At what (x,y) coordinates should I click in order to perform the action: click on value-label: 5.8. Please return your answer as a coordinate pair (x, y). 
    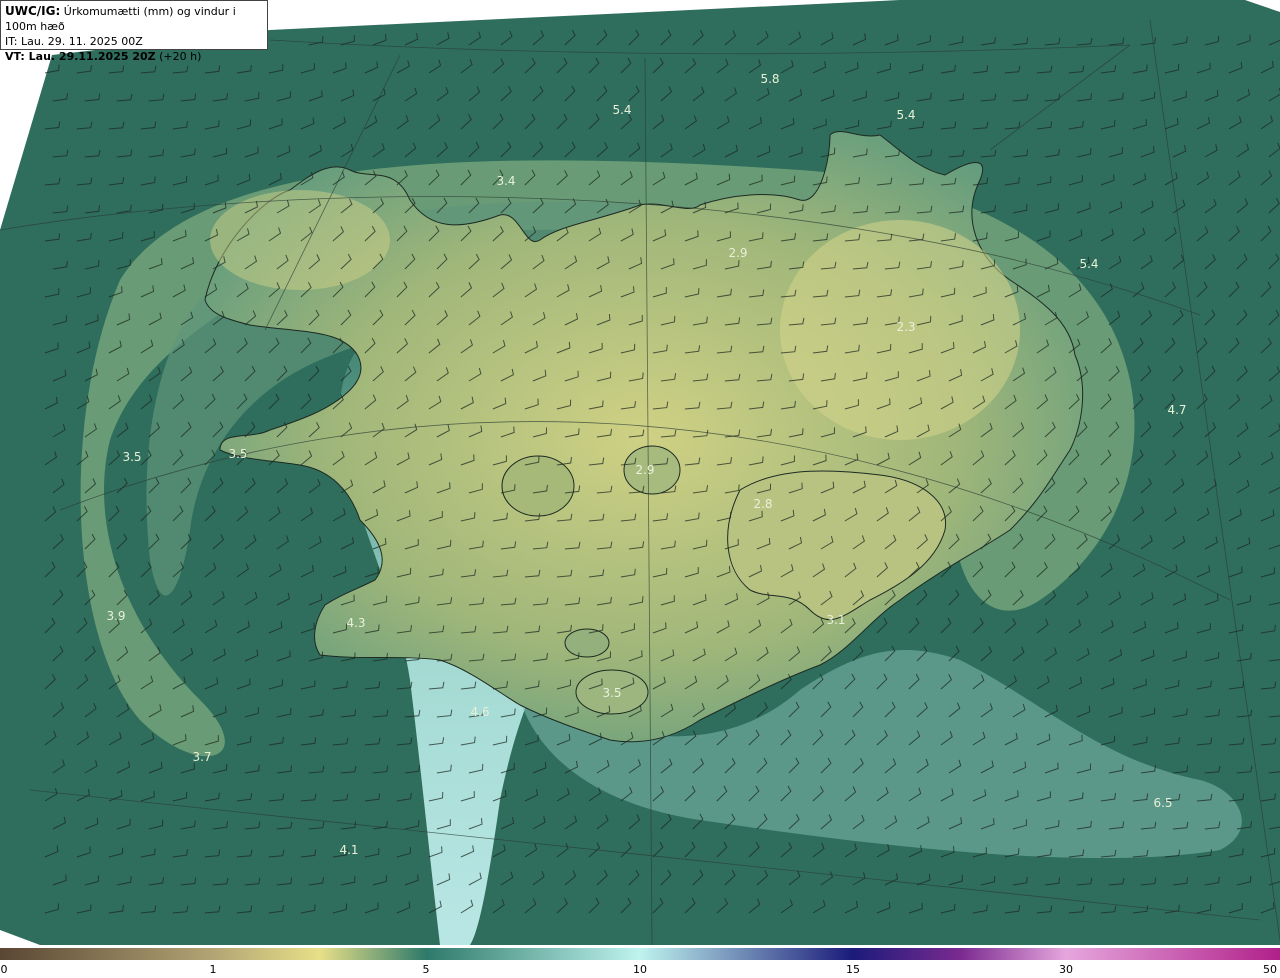
    Looking at the image, I should click on (769, 79).